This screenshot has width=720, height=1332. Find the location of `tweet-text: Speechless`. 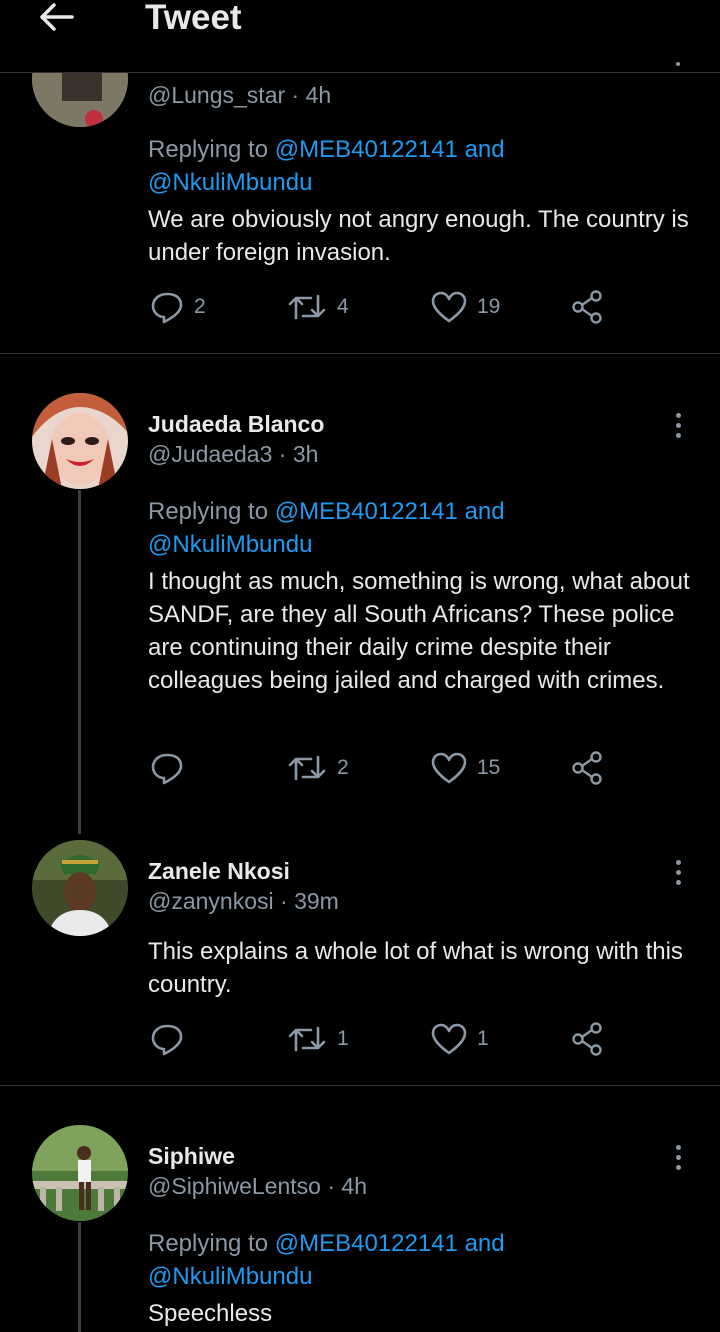

tweet-text: Speechless is located at coordinates (210, 1313).